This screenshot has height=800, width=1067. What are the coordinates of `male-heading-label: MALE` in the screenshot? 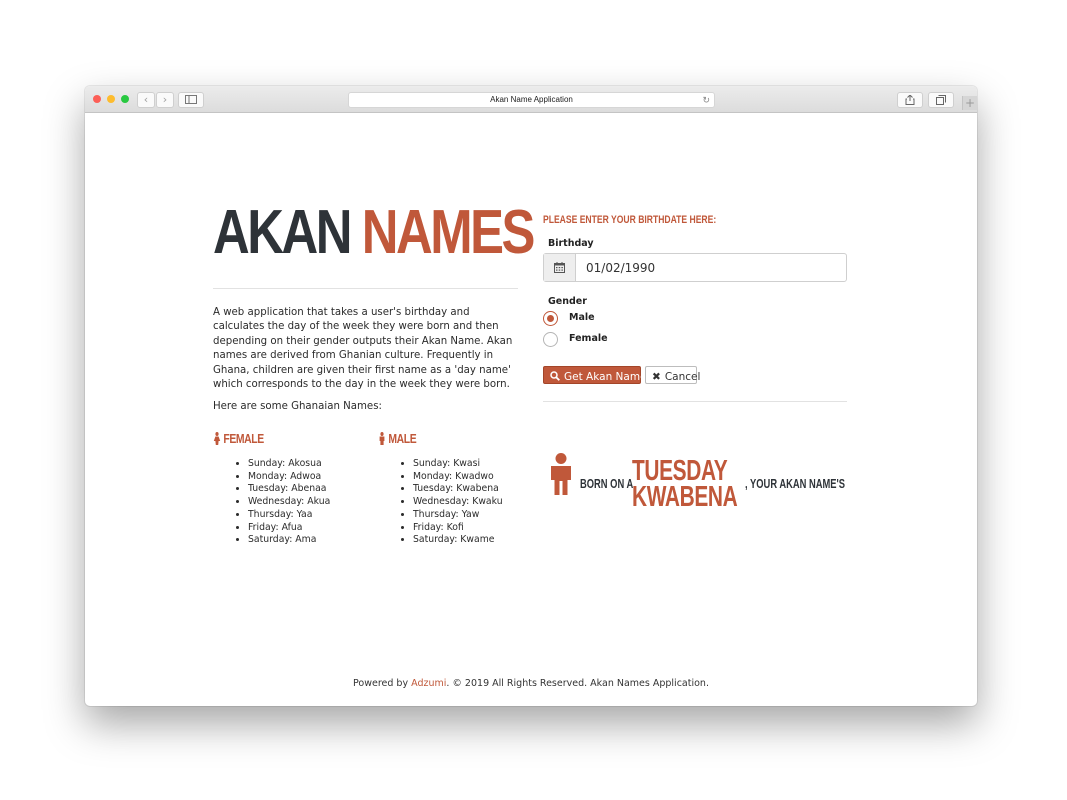 It's located at (402, 438).